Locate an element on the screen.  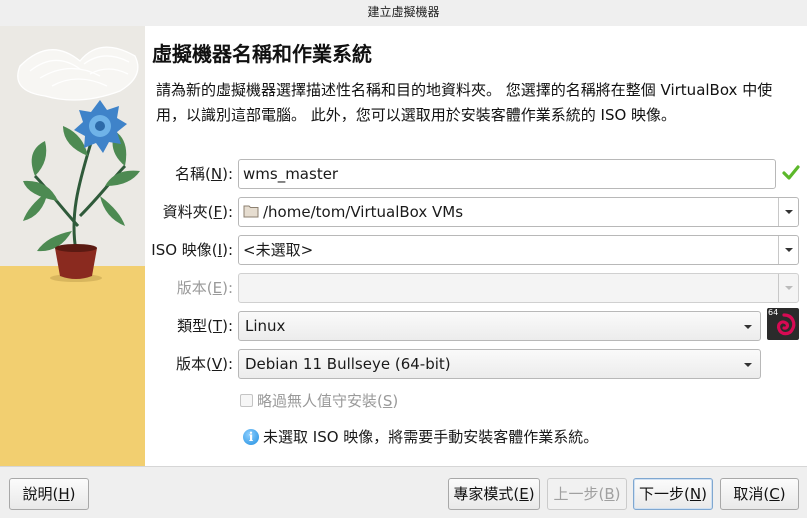
help-button: 說明(H) is located at coordinates (49, 494).